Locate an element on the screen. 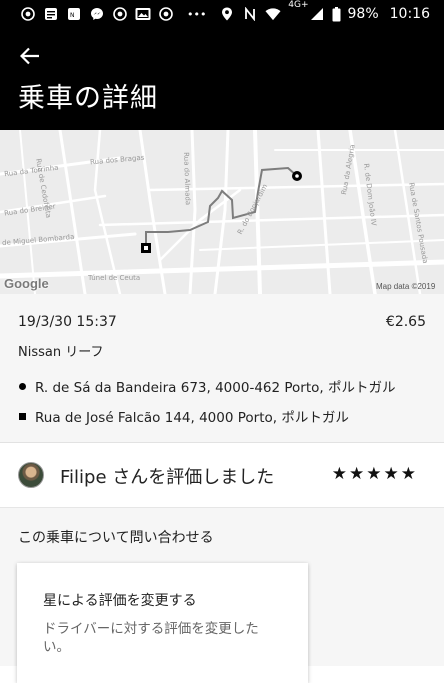  help-card-description: ドライバーに対する評価を変更したい。 is located at coordinates (151, 638).